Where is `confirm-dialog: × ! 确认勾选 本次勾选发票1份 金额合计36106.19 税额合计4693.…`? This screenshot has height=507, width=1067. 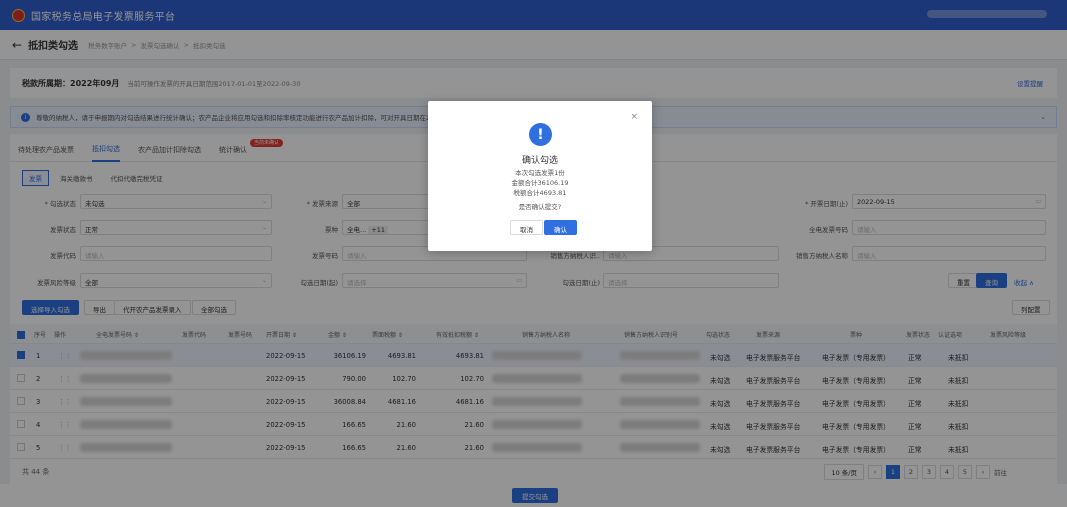
confirm-dialog: × ! 确认勾选 本次勾选发票1份 金额合计36106.19 税额合计4693.… is located at coordinates (540, 176).